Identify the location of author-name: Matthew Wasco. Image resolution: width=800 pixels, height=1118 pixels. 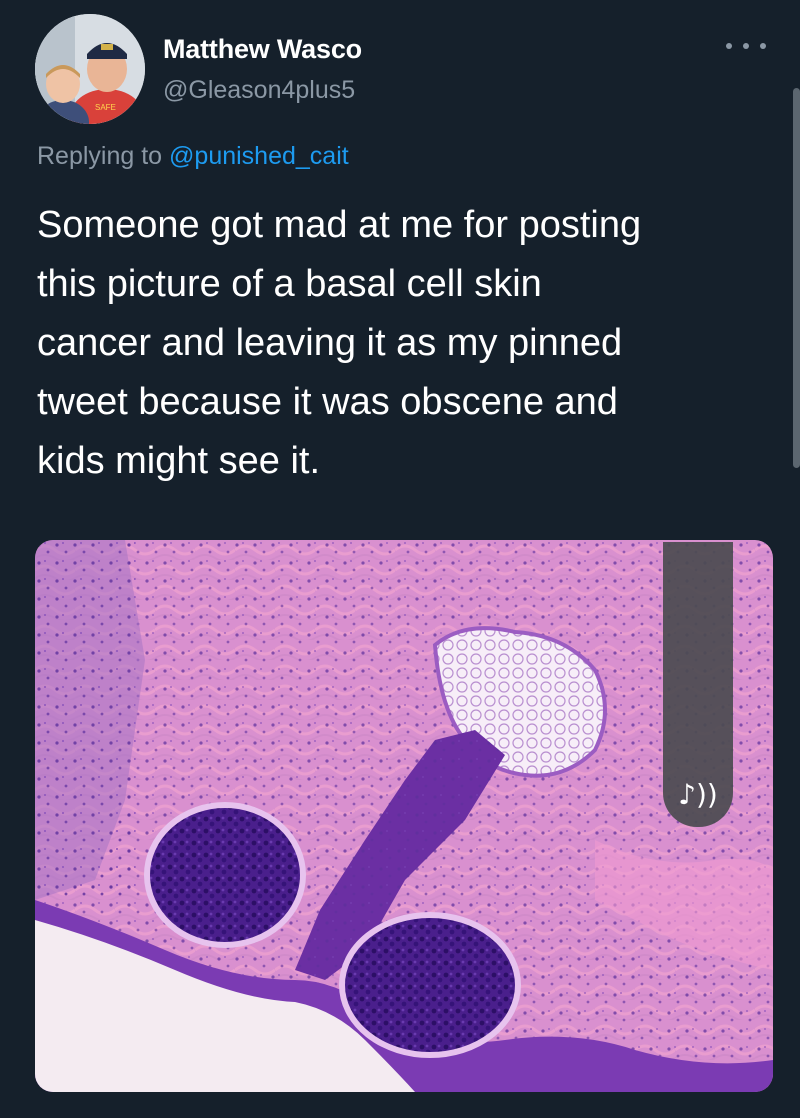
(262, 49).